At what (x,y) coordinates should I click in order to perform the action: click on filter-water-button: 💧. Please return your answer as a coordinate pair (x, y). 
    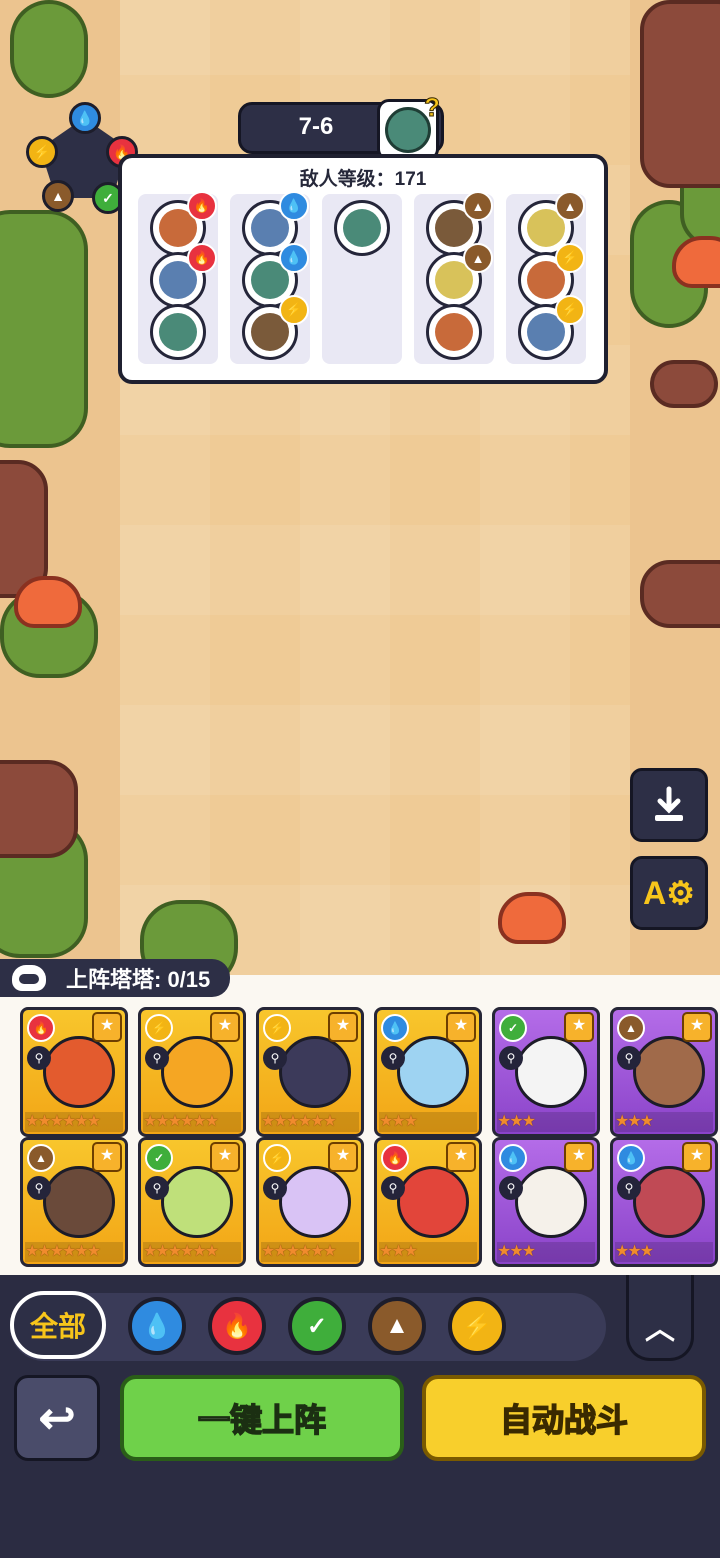
    Looking at the image, I should click on (157, 1326).